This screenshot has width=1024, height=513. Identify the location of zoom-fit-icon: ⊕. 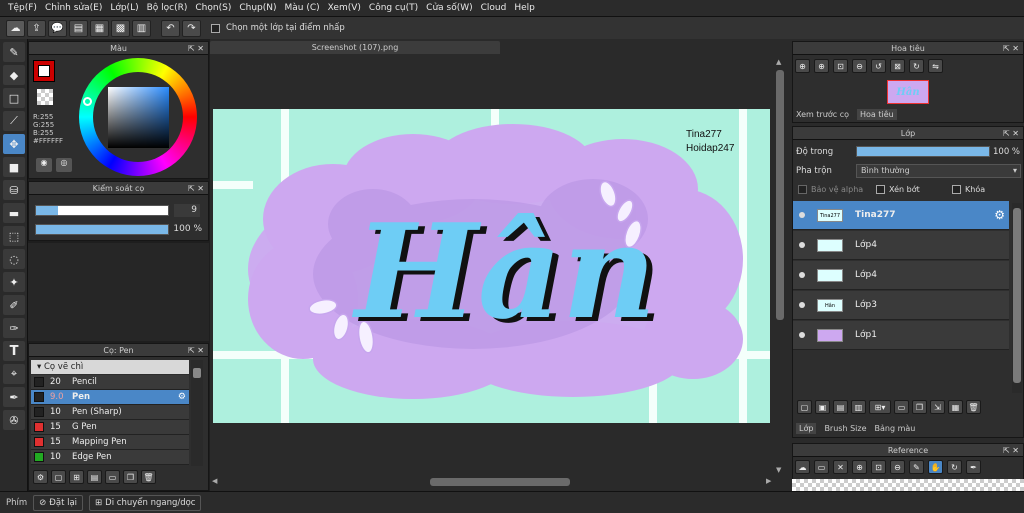
(802, 66).